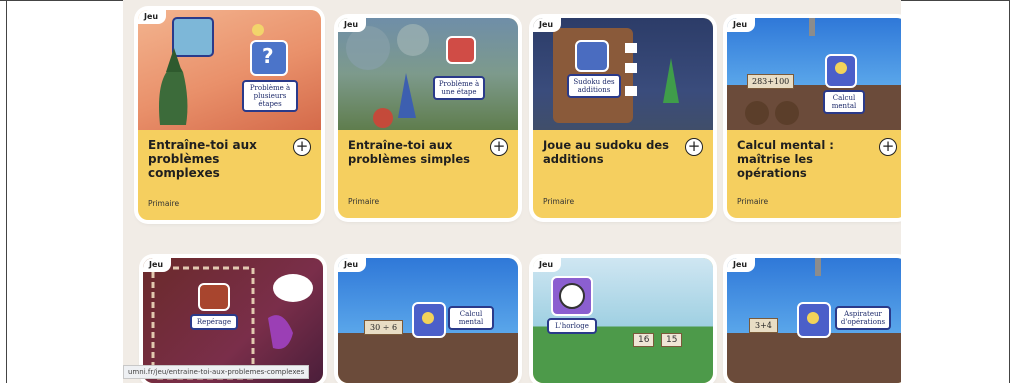 This screenshot has width=1010, height=383. I want to click on card-title: Entraîne-toi aux problèmes simples, so click(409, 152).